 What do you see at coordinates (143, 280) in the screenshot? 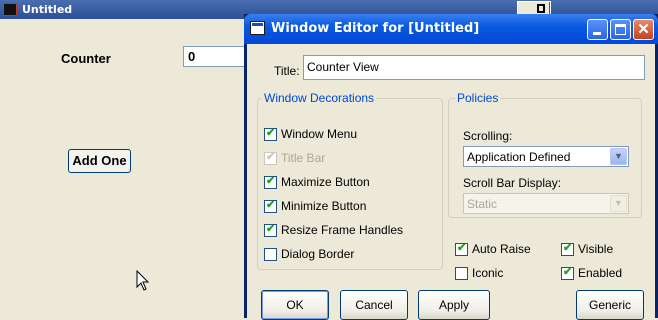
I see `mouse-cursor-icon` at bounding box center [143, 280].